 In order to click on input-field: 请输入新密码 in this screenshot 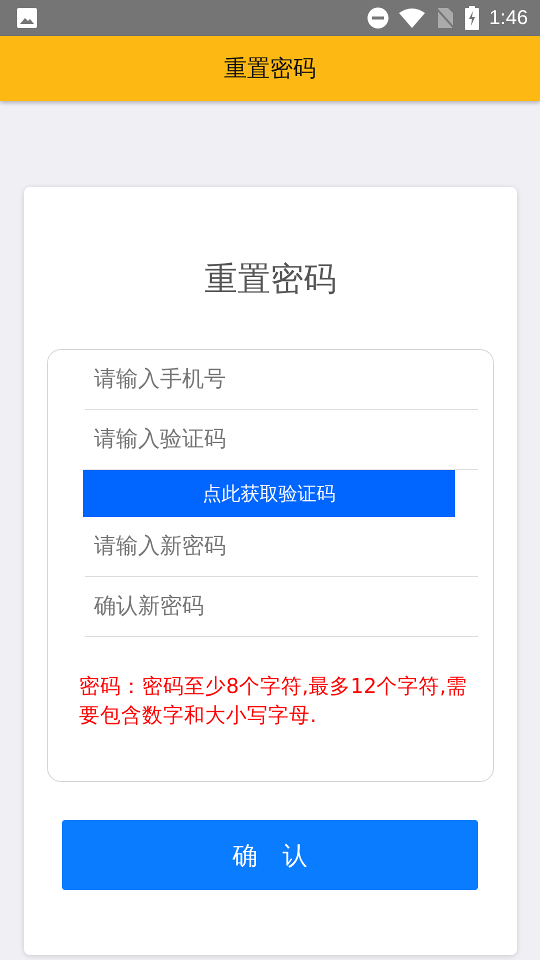, I will do `click(281, 547)`.